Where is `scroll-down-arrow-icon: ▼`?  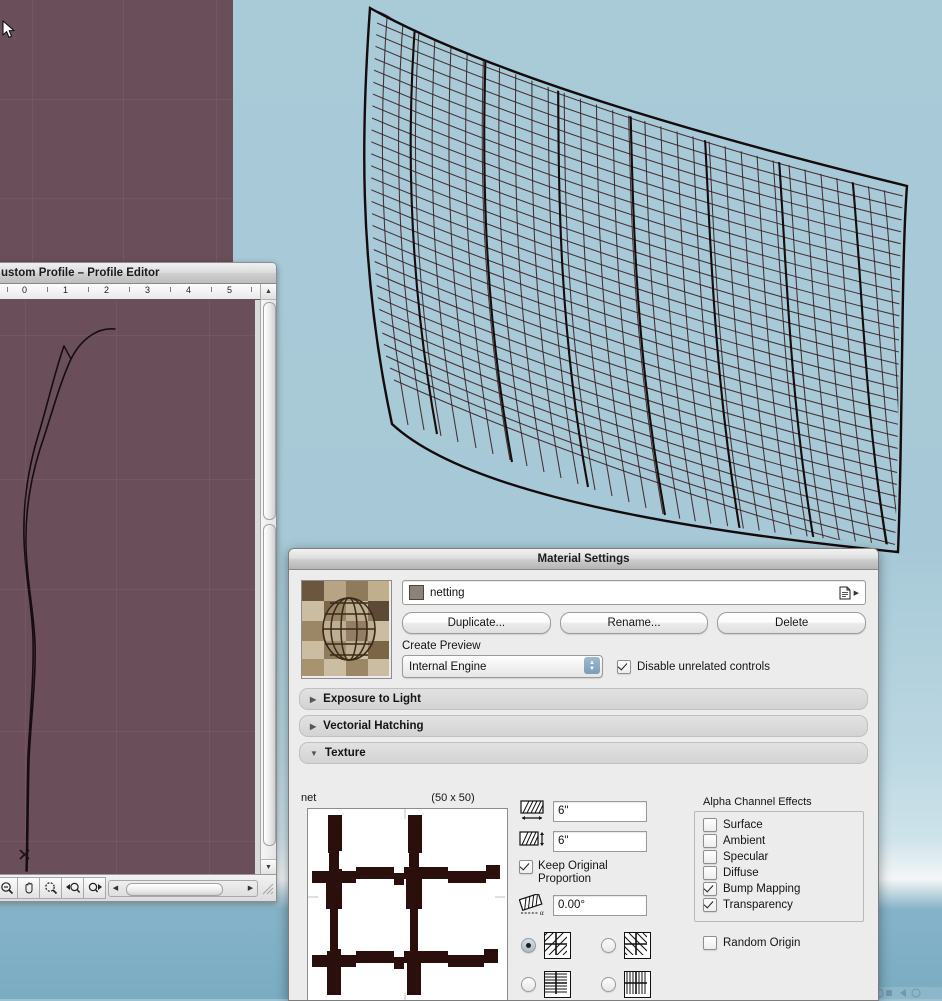
scroll-down-arrow-icon: ▼ is located at coordinates (268, 867).